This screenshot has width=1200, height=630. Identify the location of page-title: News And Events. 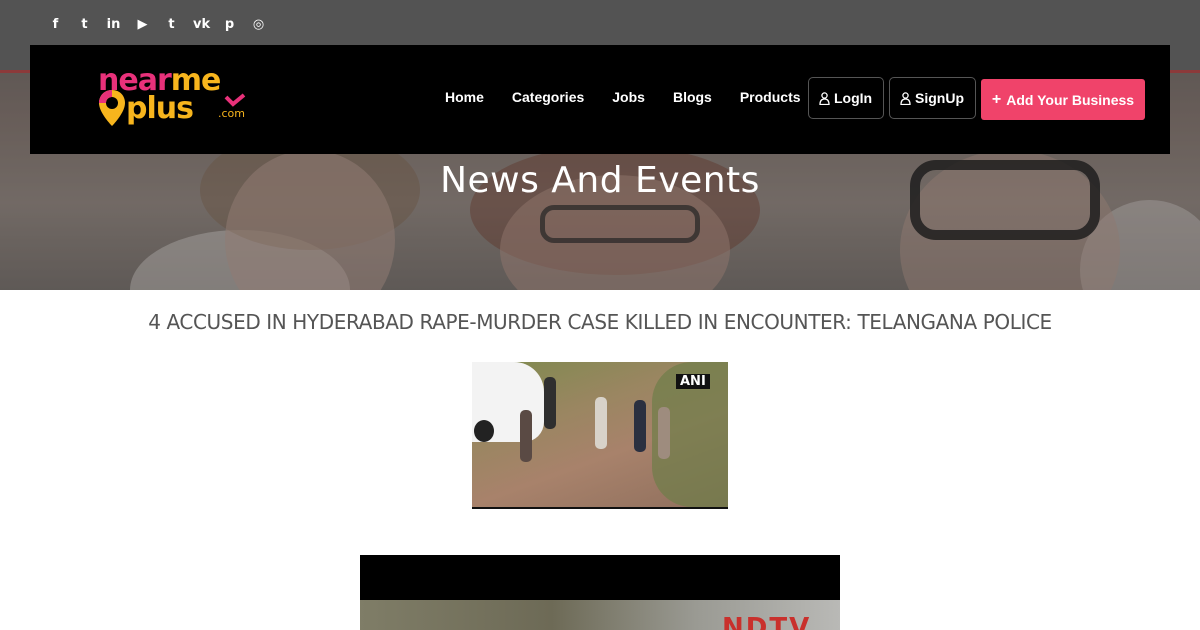
(600, 180).